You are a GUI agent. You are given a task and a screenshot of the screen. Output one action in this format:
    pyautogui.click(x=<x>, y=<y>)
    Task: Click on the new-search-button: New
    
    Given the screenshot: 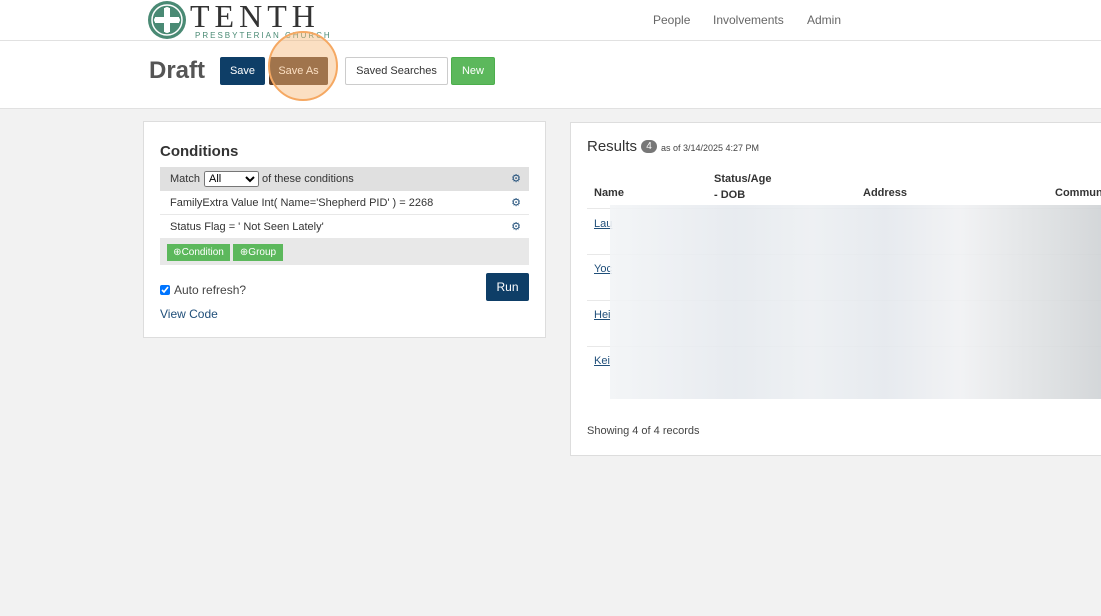 What is the action you would take?
    pyautogui.click(x=473, y=71)
    